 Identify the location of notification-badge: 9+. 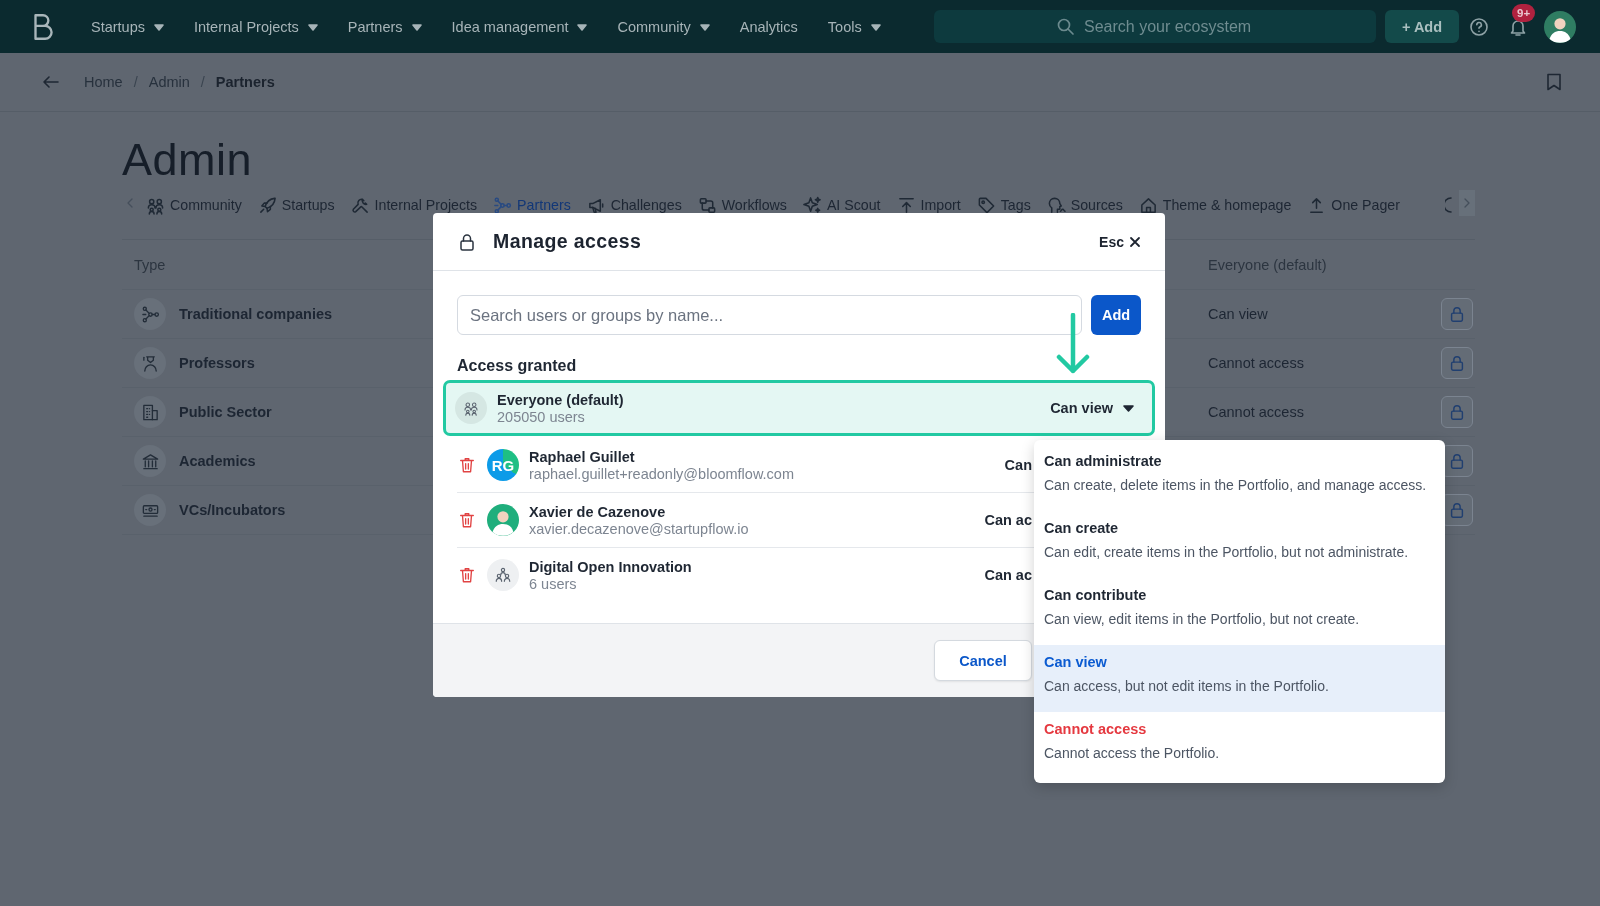
(1524, 12).